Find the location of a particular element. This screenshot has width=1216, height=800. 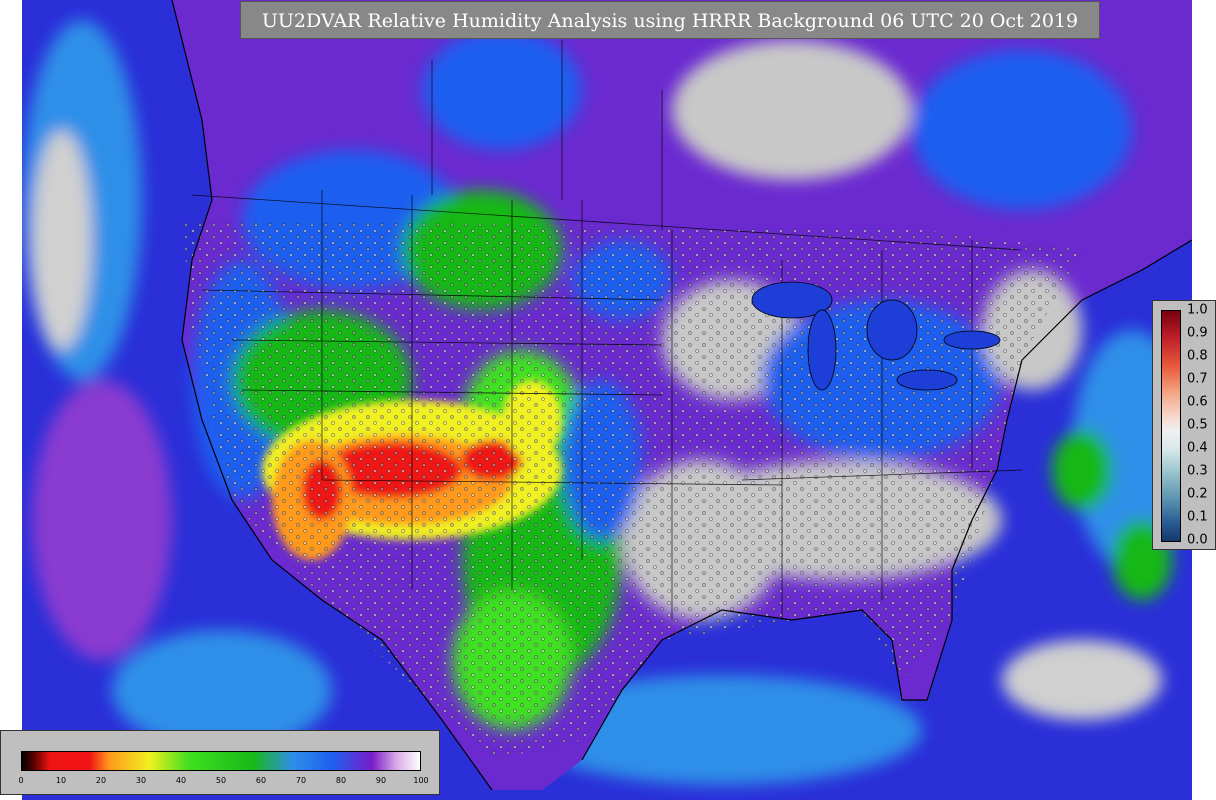

rh-tick-label: 100 is located at coordinates (421, 780).